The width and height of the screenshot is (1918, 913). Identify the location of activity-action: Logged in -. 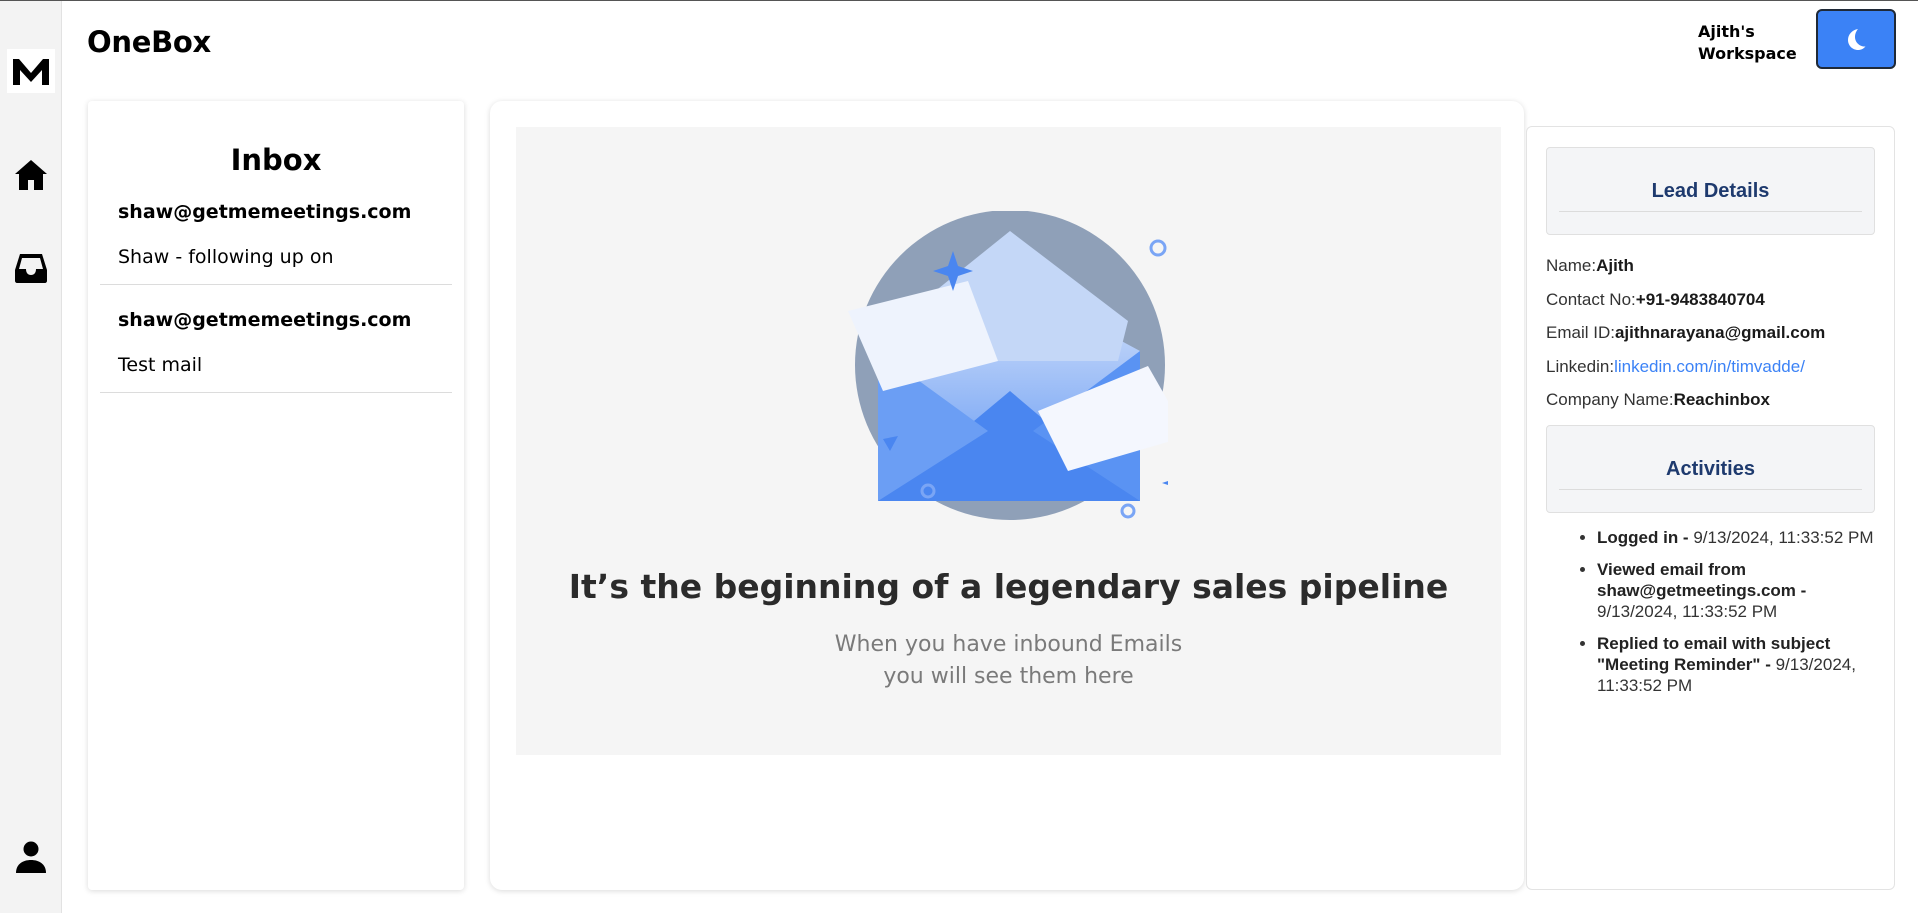
(1645, 537).